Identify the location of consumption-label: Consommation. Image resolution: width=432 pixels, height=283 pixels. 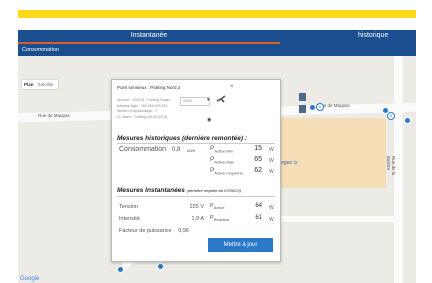
(143, 149).